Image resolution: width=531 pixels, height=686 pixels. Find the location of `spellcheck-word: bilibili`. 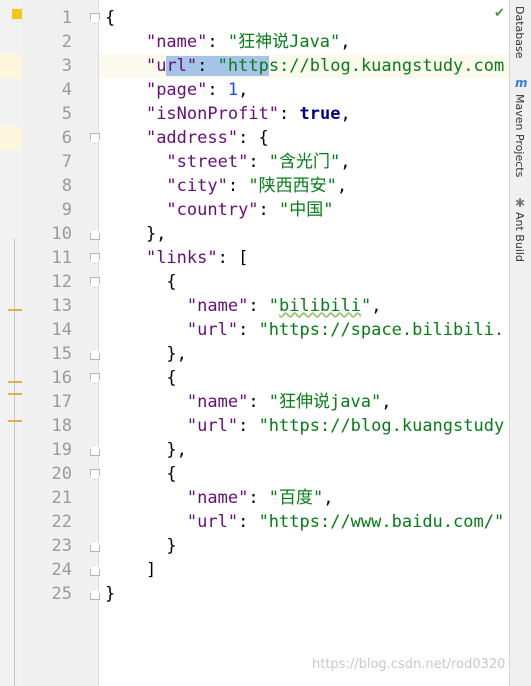

spellcheck-word: bilibili is located at coordinates (320, 306).